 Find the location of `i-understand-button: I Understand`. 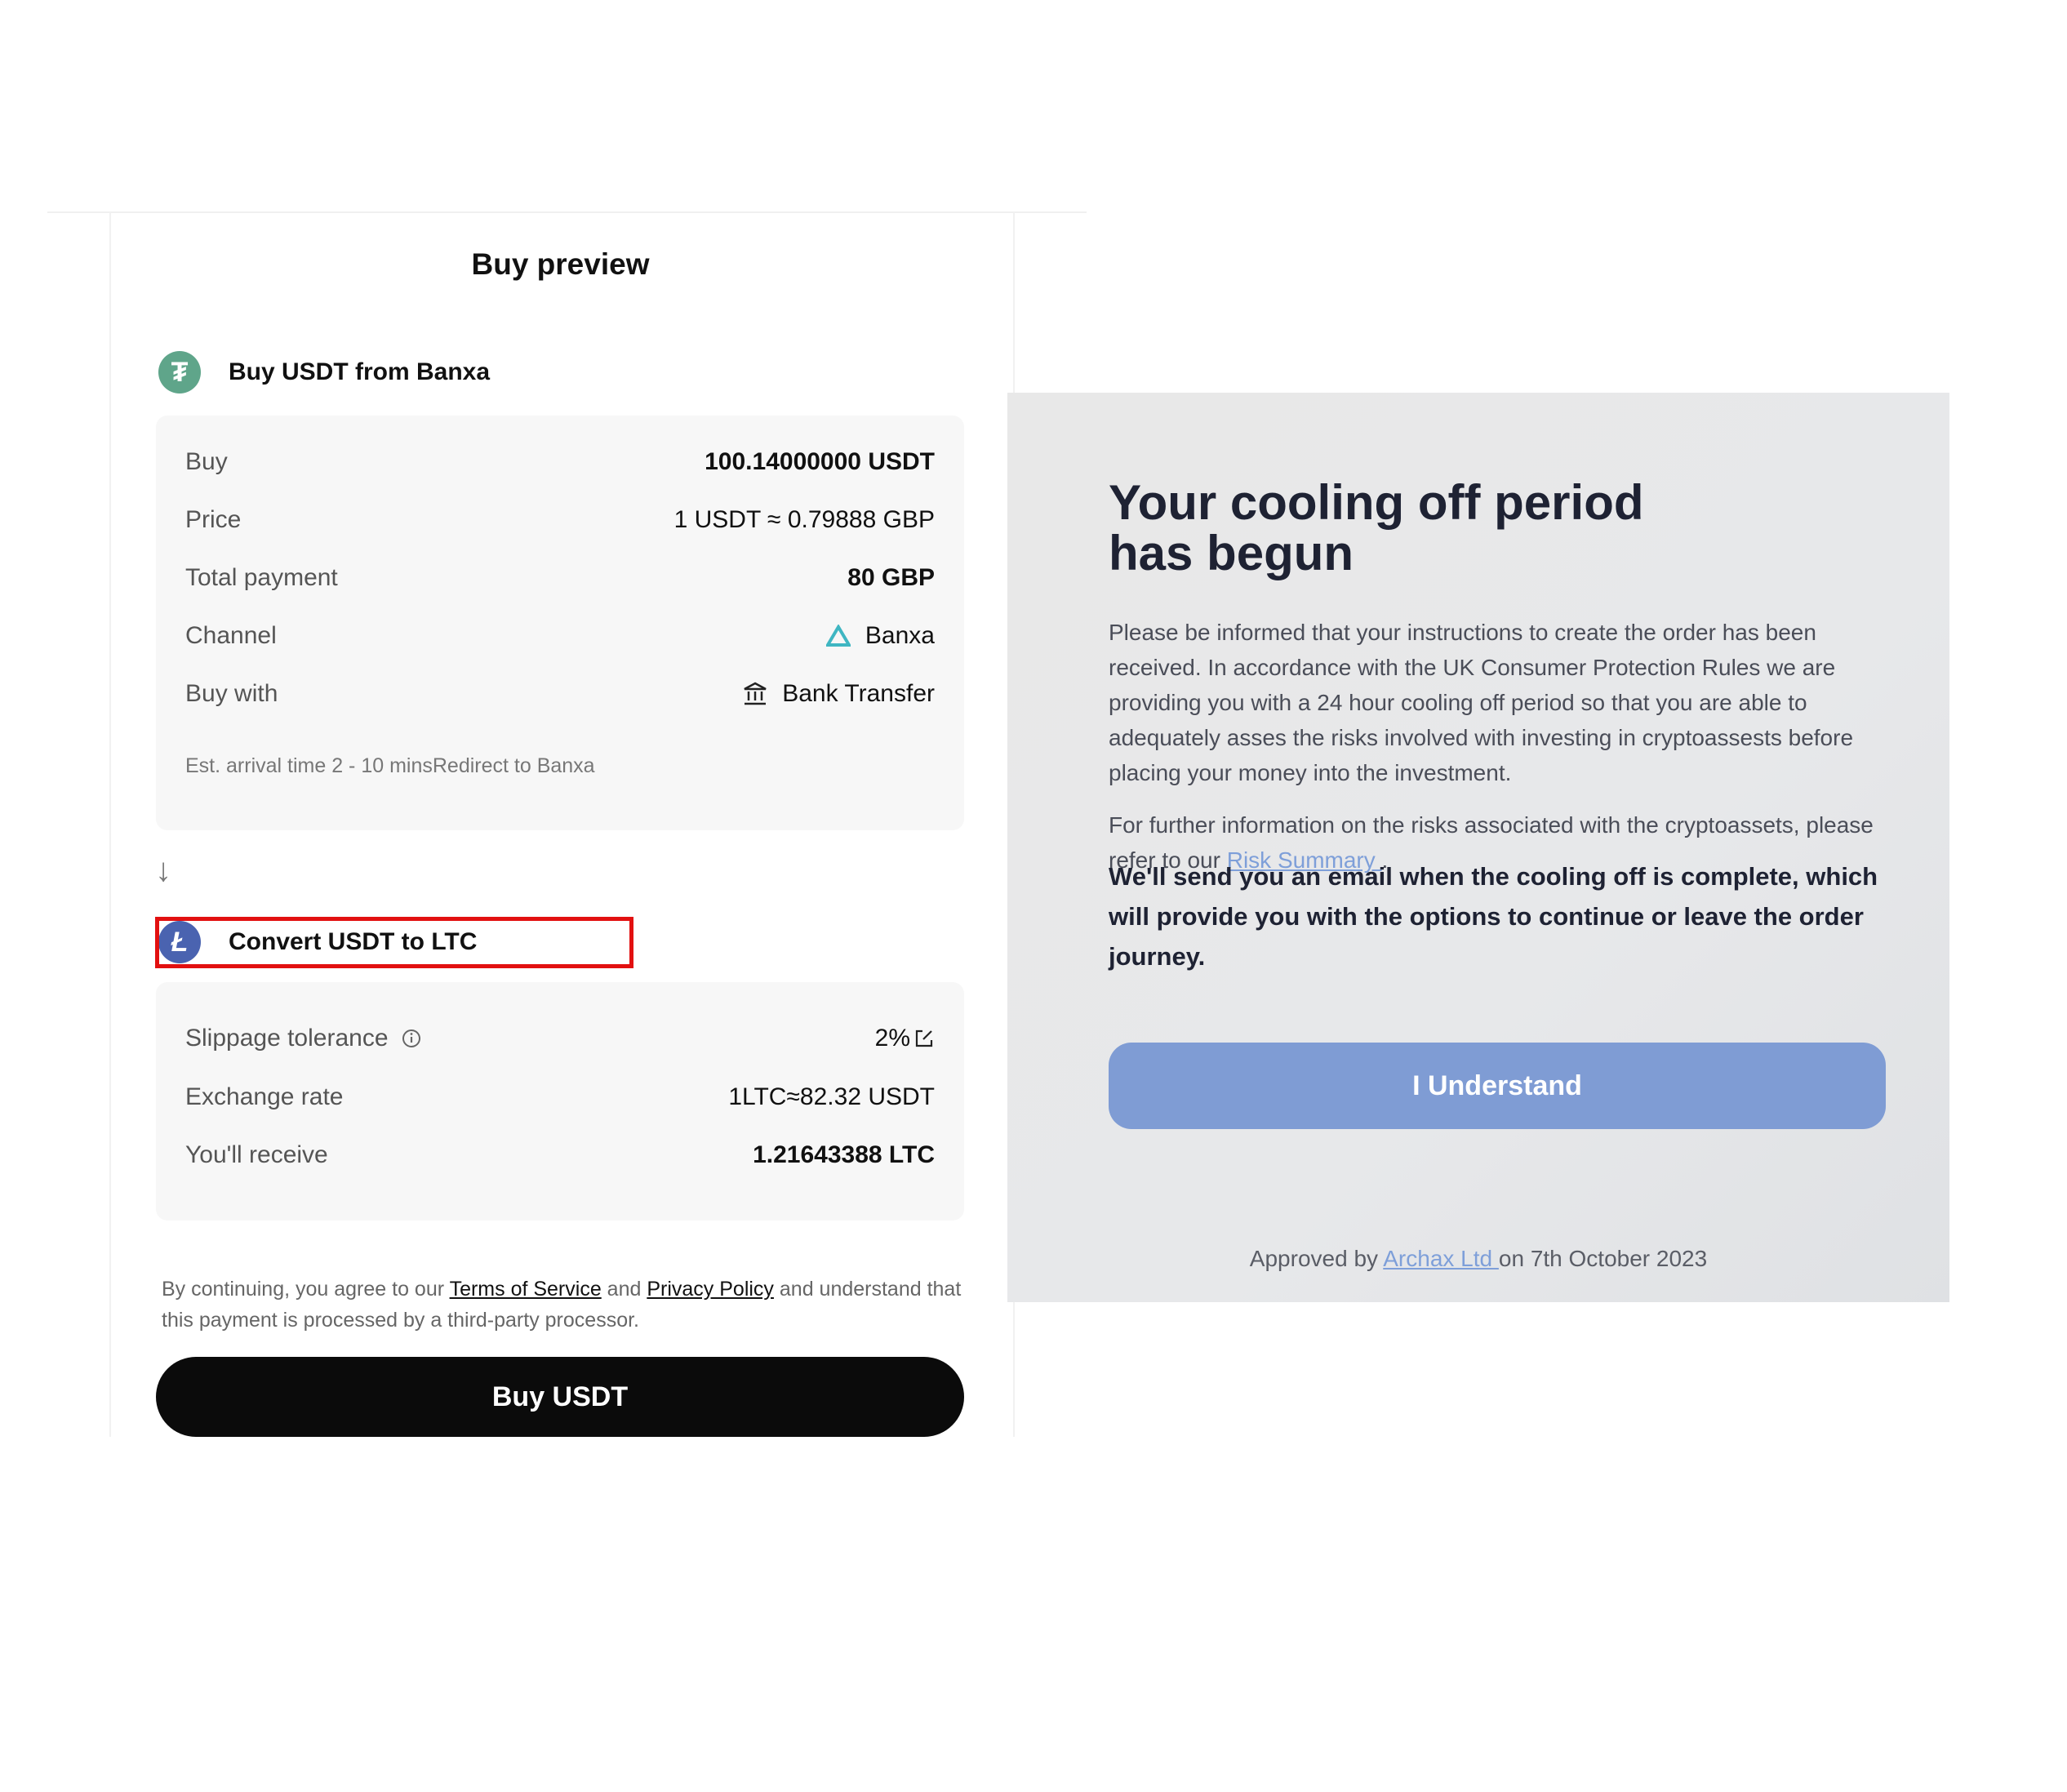

i-understand-button: I Understand is located at coordinates (1497, 1086).